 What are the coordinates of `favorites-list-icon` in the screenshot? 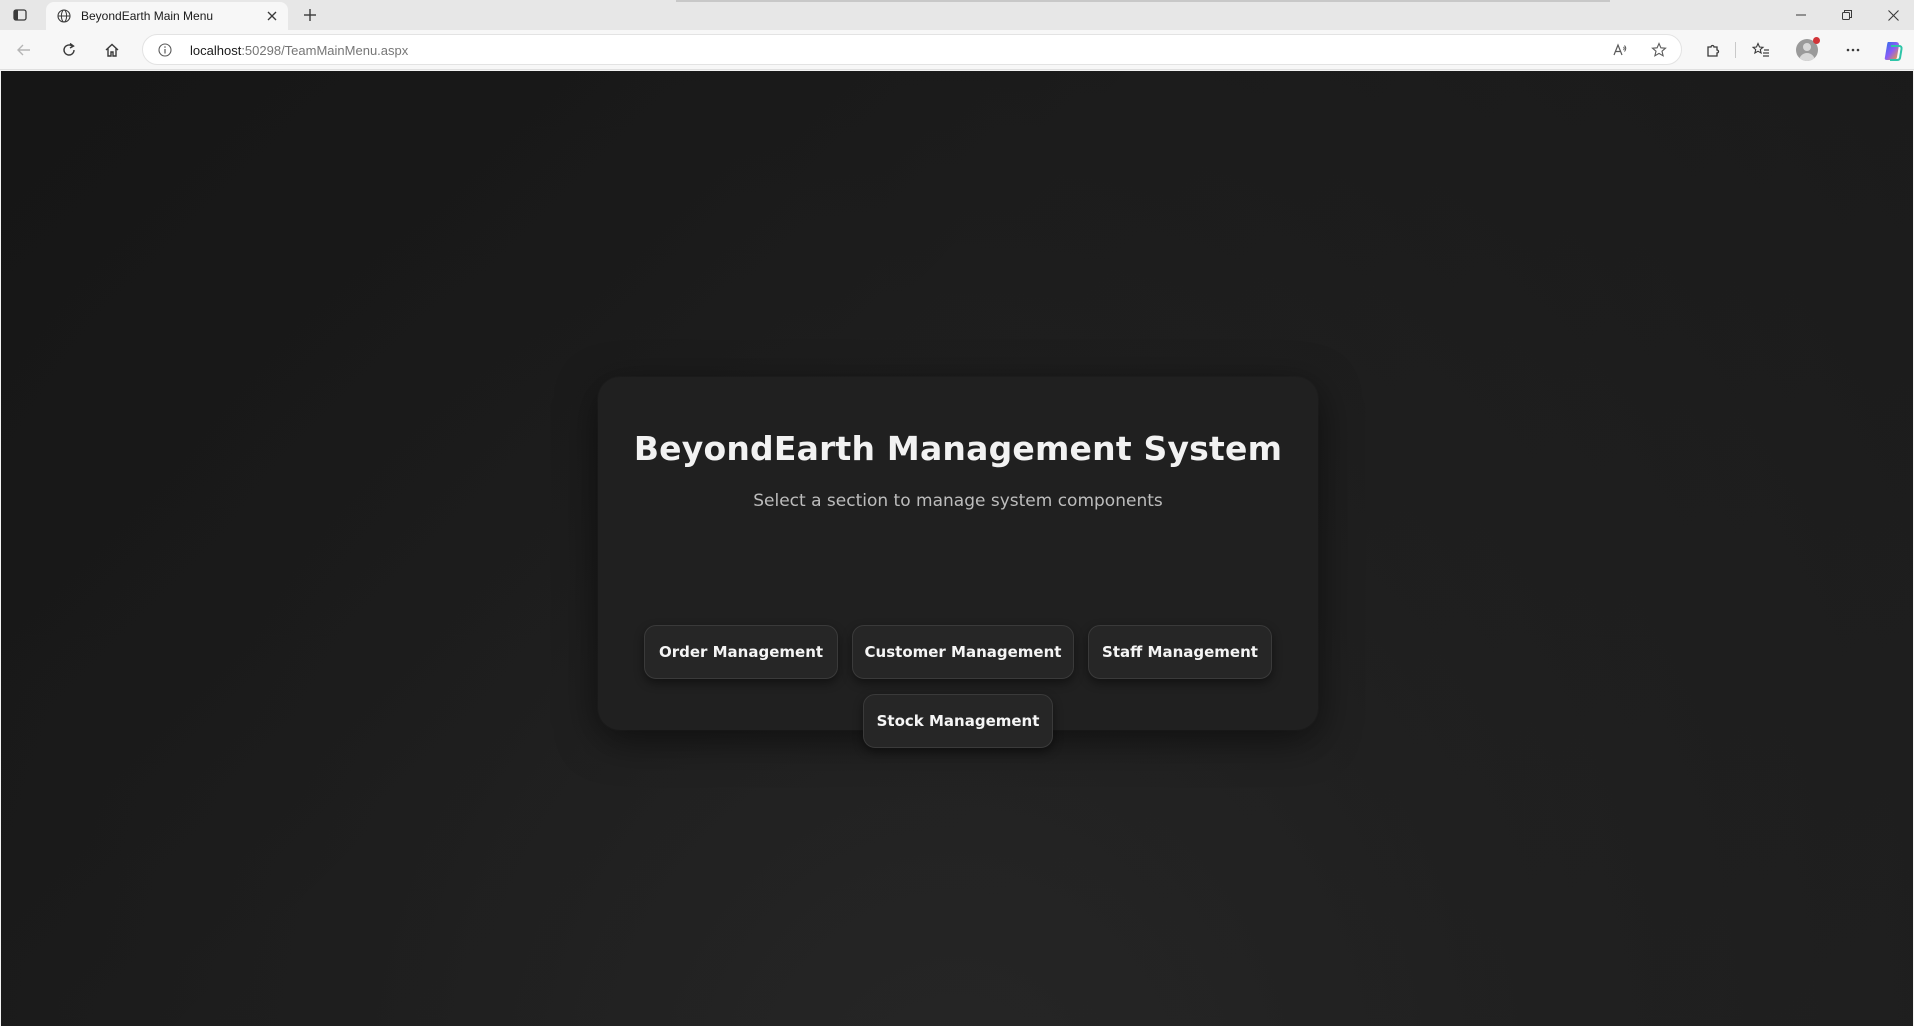 It's located at (1760, 49).